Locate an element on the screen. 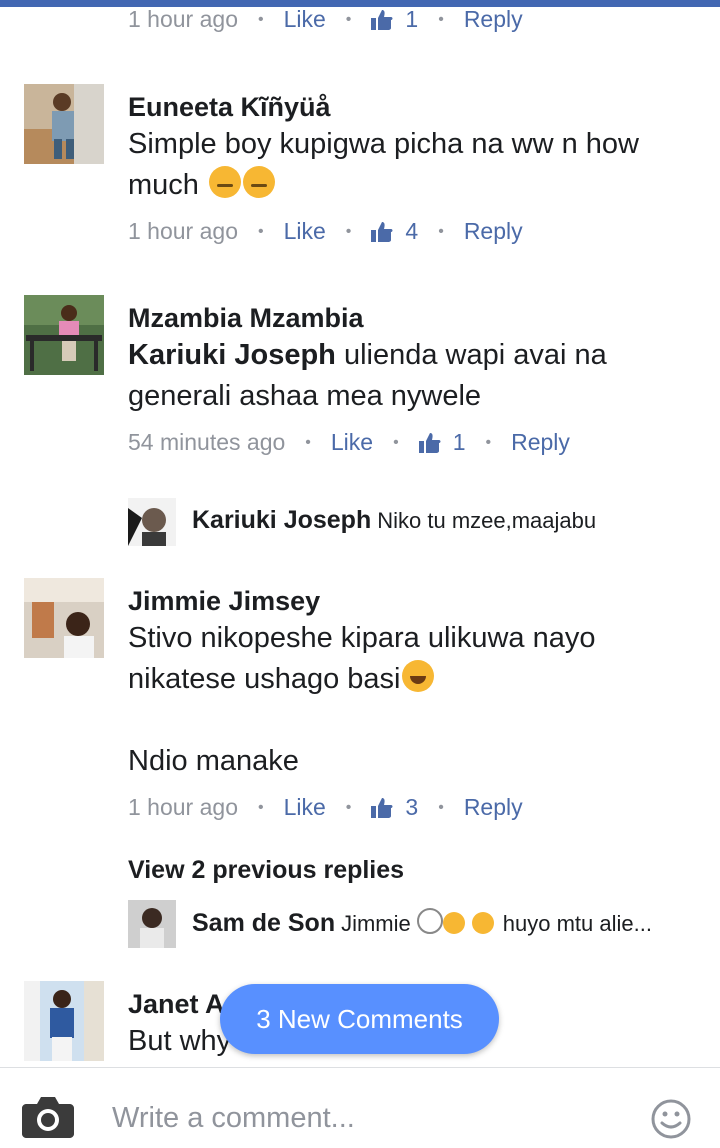  reply-name: Sam de Son is located at coordinates (263, 923).